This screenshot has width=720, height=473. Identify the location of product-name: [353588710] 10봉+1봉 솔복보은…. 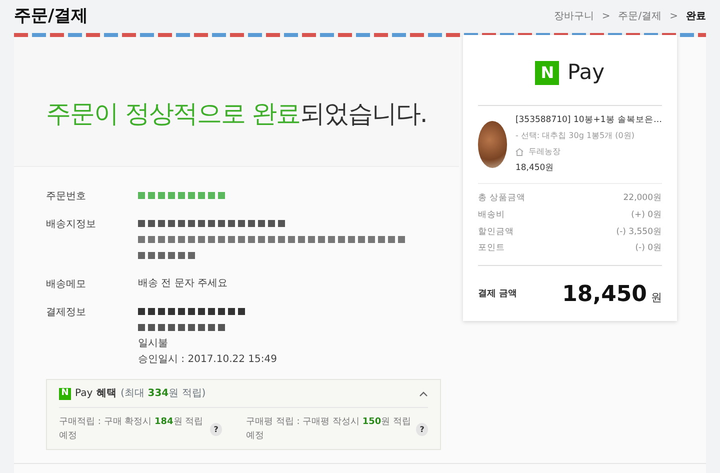
(588, 120).